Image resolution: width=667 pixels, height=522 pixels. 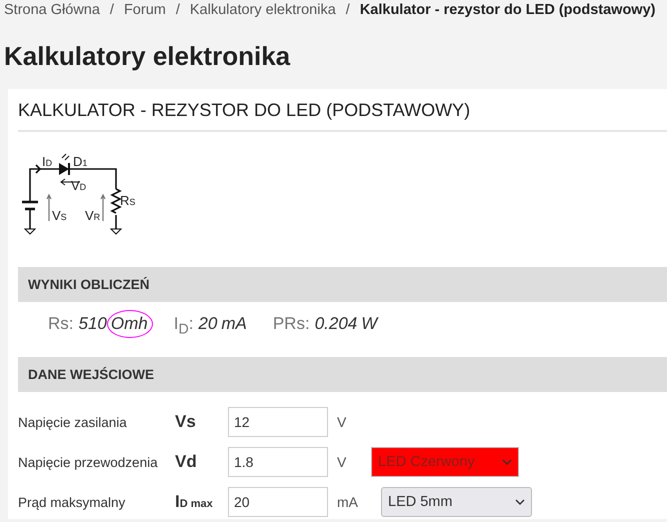 What do you see at coordinates (263, 10) in the screenshot?
I see `breadcrumb-link: Kalkulatory elektronika` at bounding box center [263, 10].